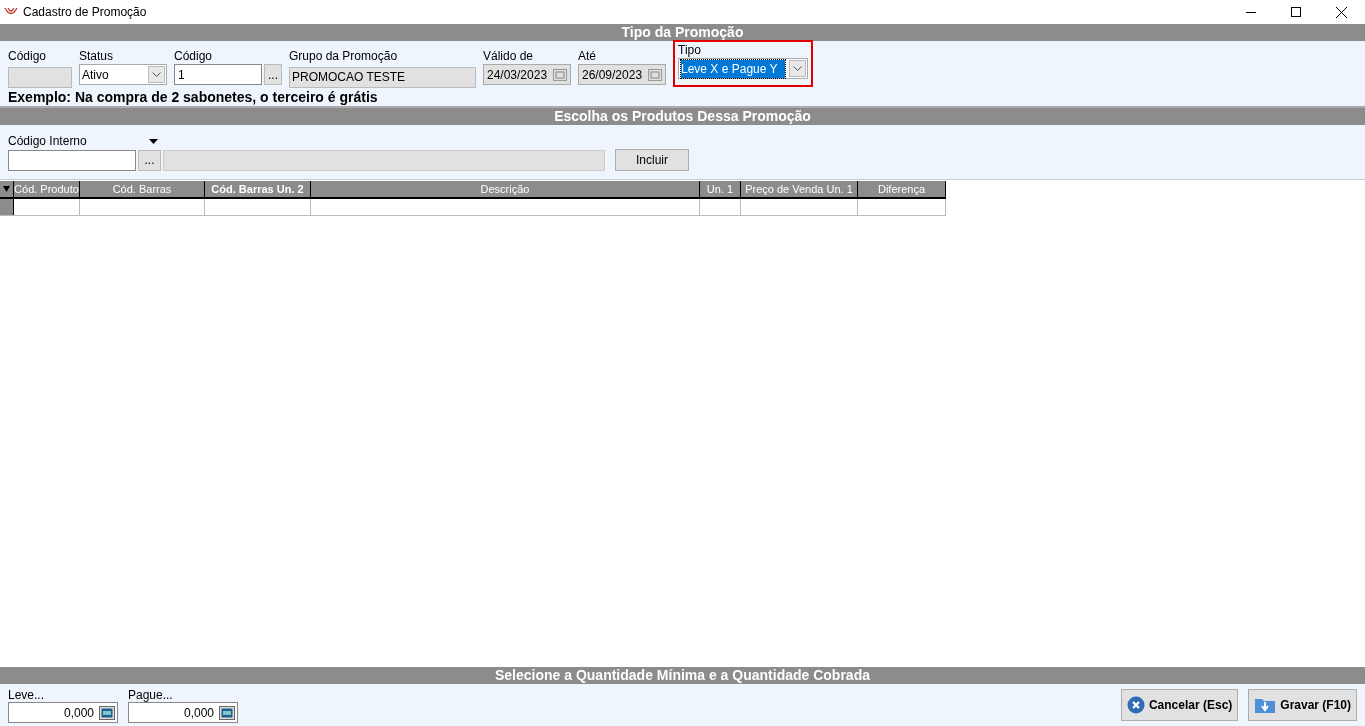  I want to click on triangle-down-icon, so click(6, 189).